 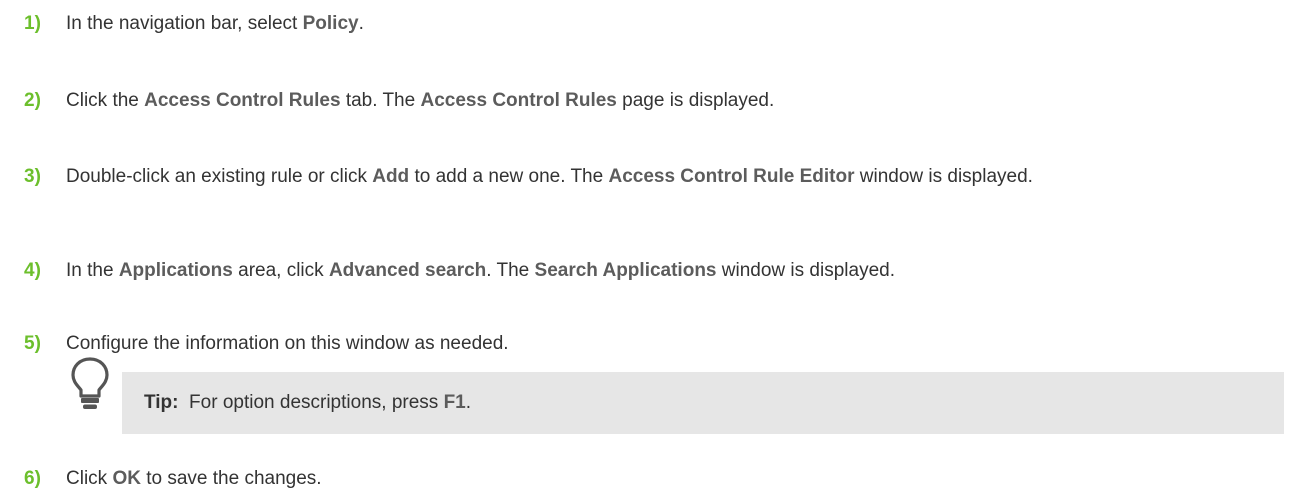 What do you see at coordinates (32, 478) in the screenshot?
I see `step-number: 6)` at bounding box center [32, 478].